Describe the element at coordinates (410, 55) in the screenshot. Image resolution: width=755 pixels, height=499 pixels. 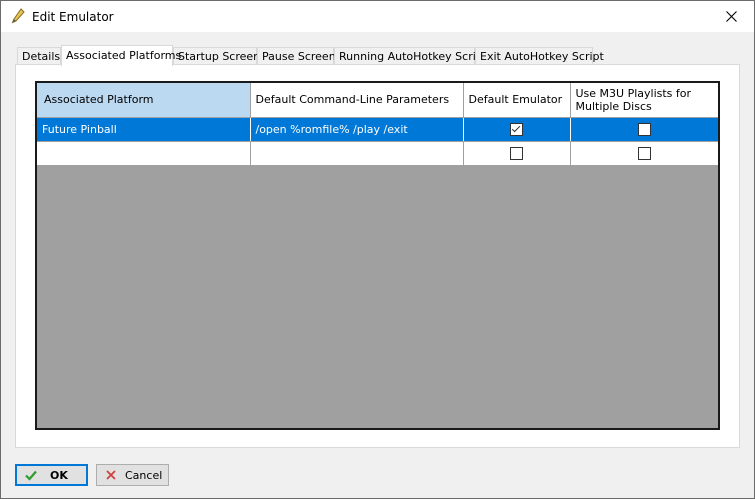
I see `tab-running-autohotkey-script: Running AutoHotkey Script` at that location.